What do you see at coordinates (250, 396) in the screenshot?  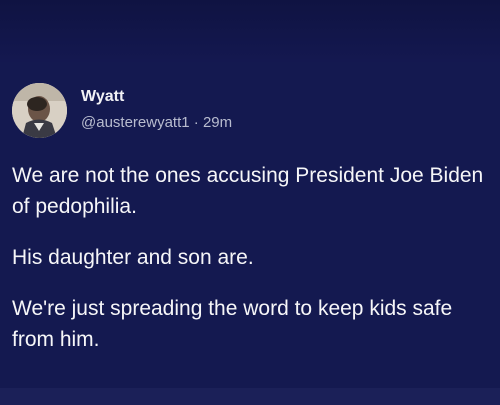 I see `footer-band` at bounding box center [250, 396].